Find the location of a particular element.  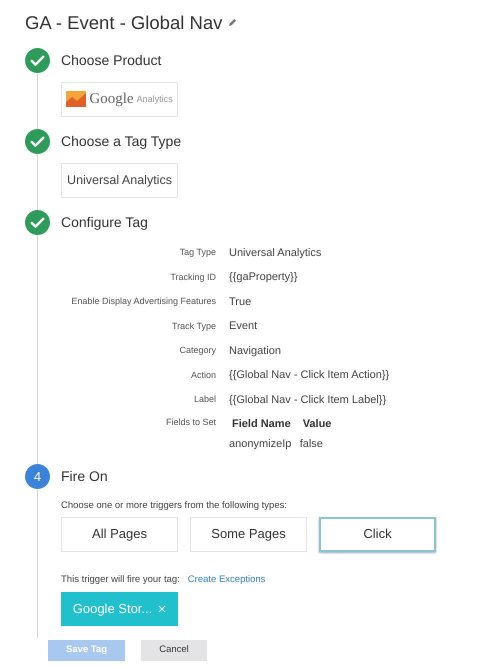

chart-logo-icon is located at coordinates (76, 99).